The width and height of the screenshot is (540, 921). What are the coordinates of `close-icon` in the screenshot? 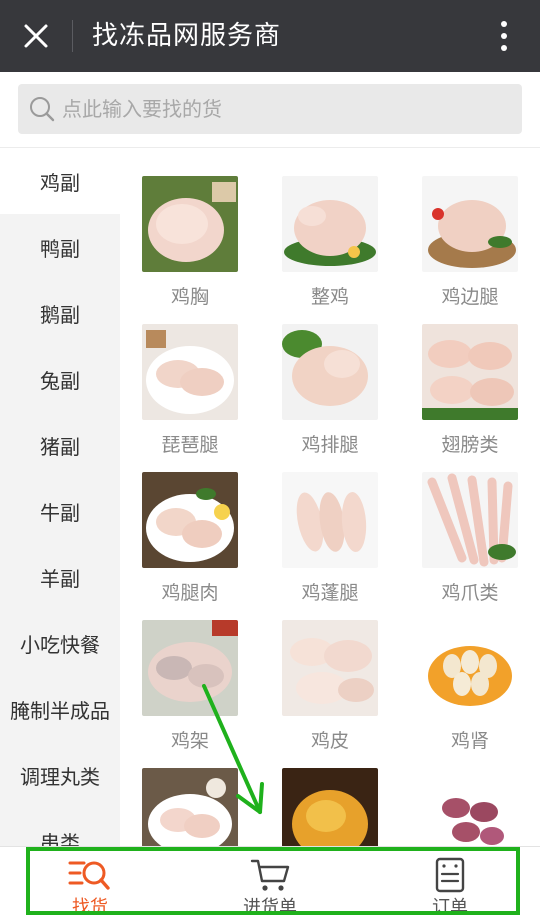 It's located at (36, 36).